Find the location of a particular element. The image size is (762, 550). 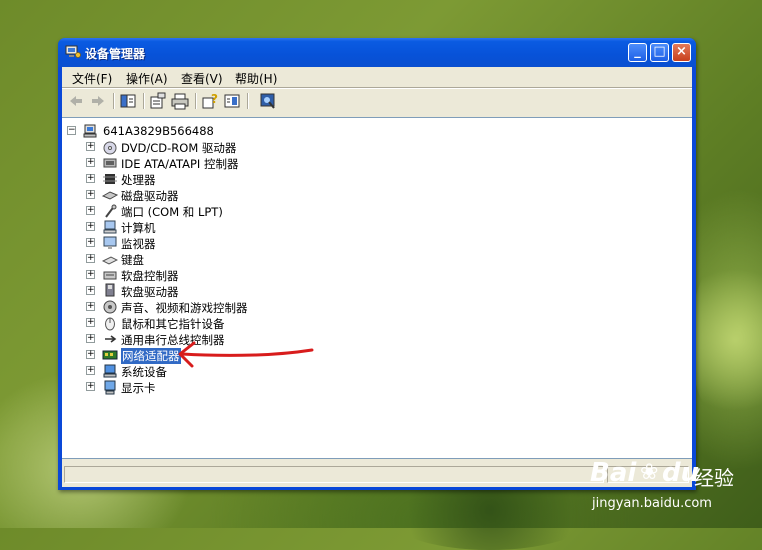

baidu-watermark: Bai ❀ du 经验 jingyan.baidu.com is located at coordinates (669, 490).